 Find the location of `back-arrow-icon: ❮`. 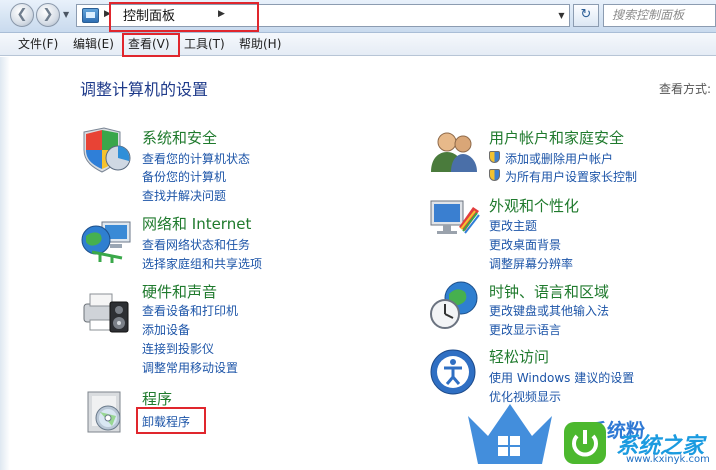

back-arrow-icon: ❮ is located at coordinates (22, 14).